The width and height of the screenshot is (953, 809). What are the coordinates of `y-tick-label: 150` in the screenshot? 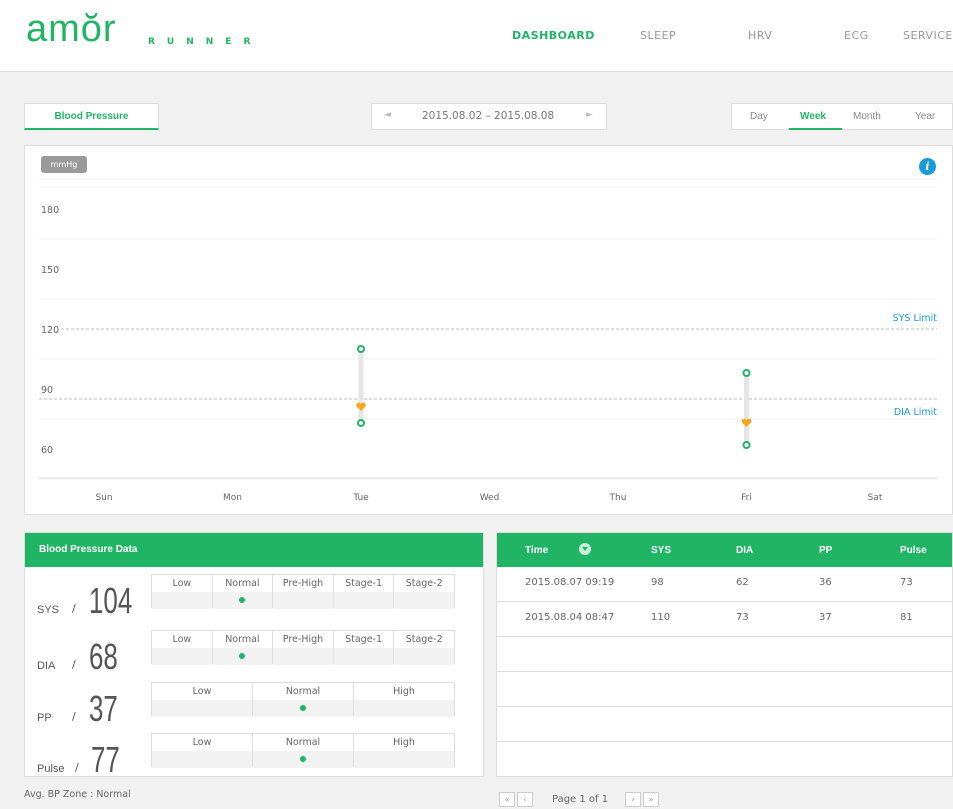 It's located at (50, 270).